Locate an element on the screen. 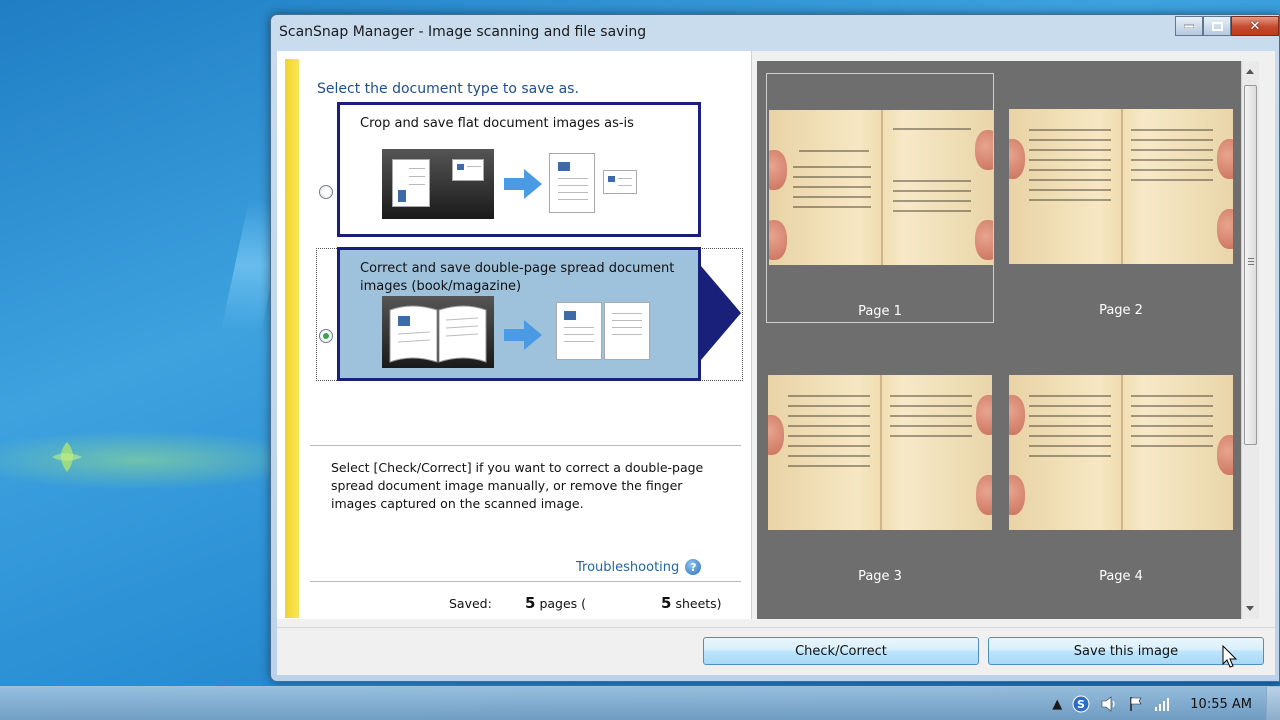 Image resolution: width=1280 pixels, height=720 pixels. help-icon: ? is located at coordinates (693, 567).